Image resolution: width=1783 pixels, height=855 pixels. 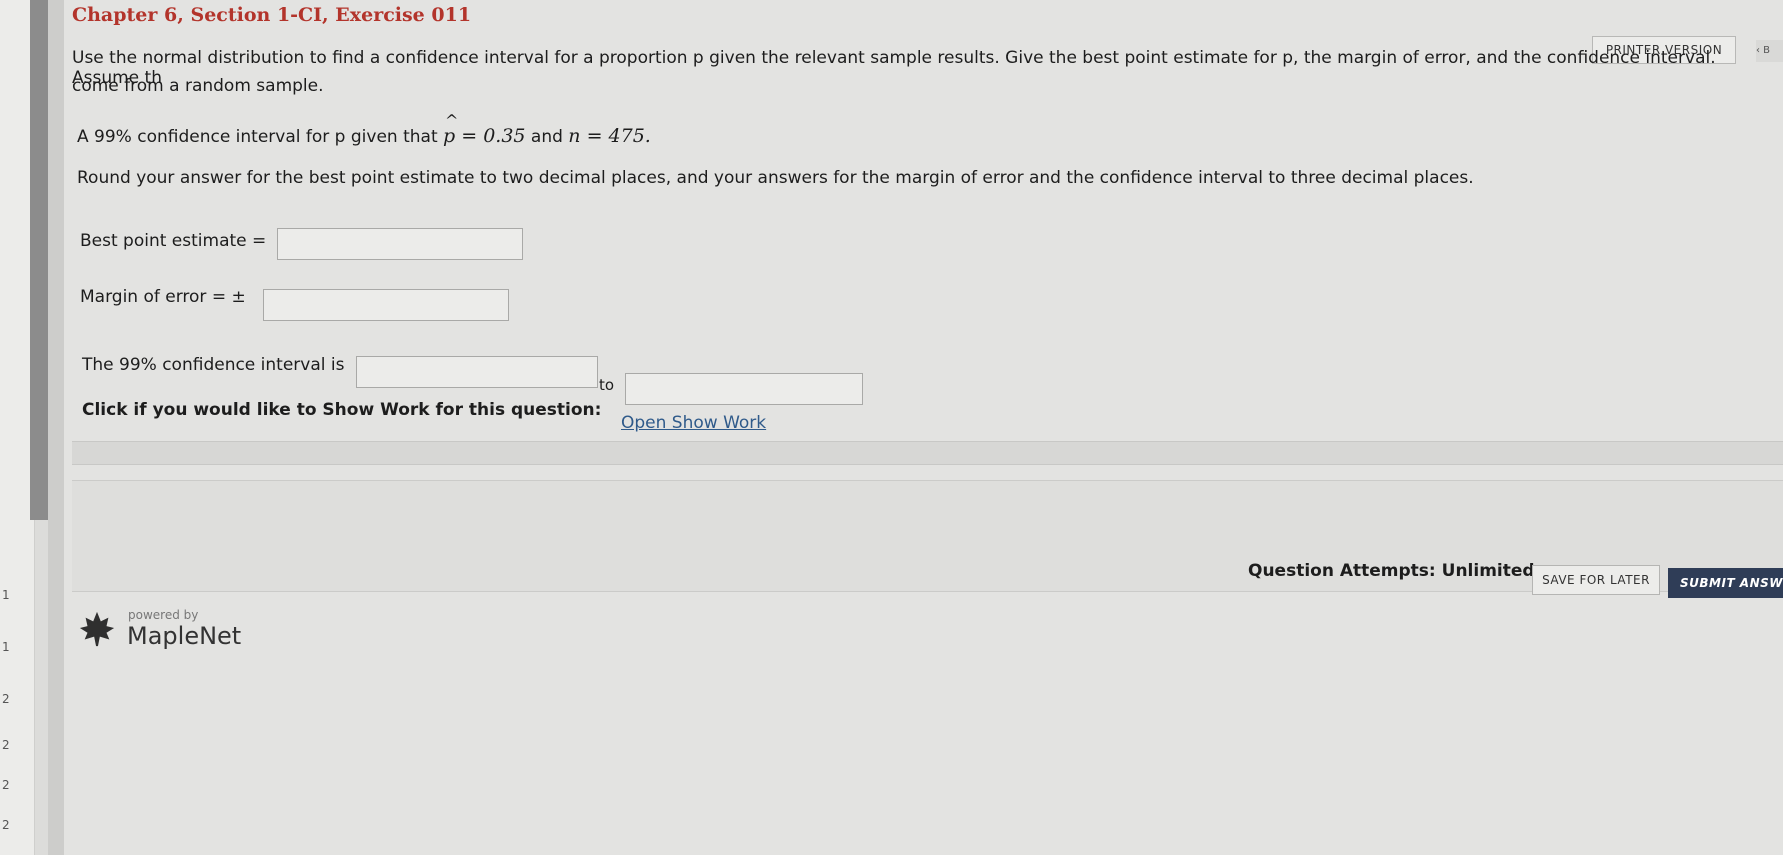 What do you see at coordinates (607, 385) in the screenshot?
I see `interval-to: to` at bounding box center [607, 385].